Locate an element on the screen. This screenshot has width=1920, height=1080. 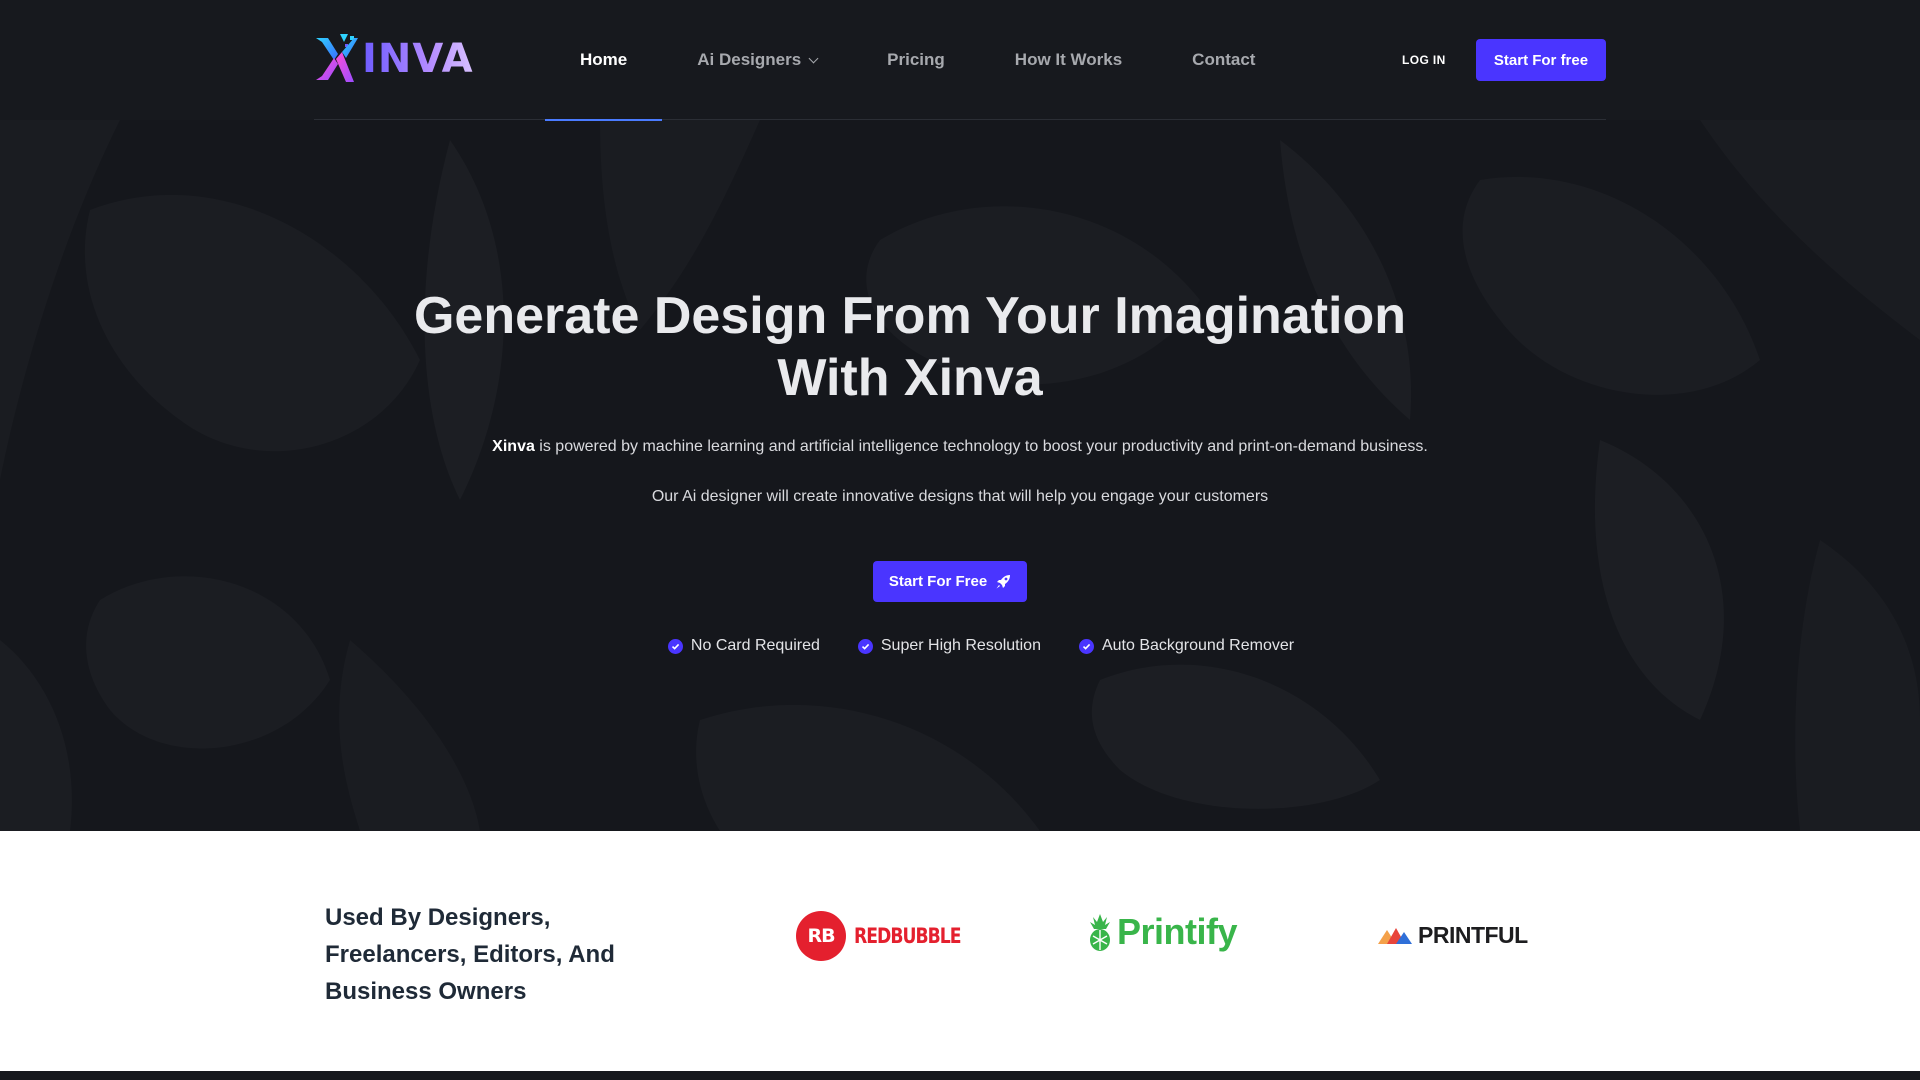
chevron-down-icon is located at coordinates (813, 58).